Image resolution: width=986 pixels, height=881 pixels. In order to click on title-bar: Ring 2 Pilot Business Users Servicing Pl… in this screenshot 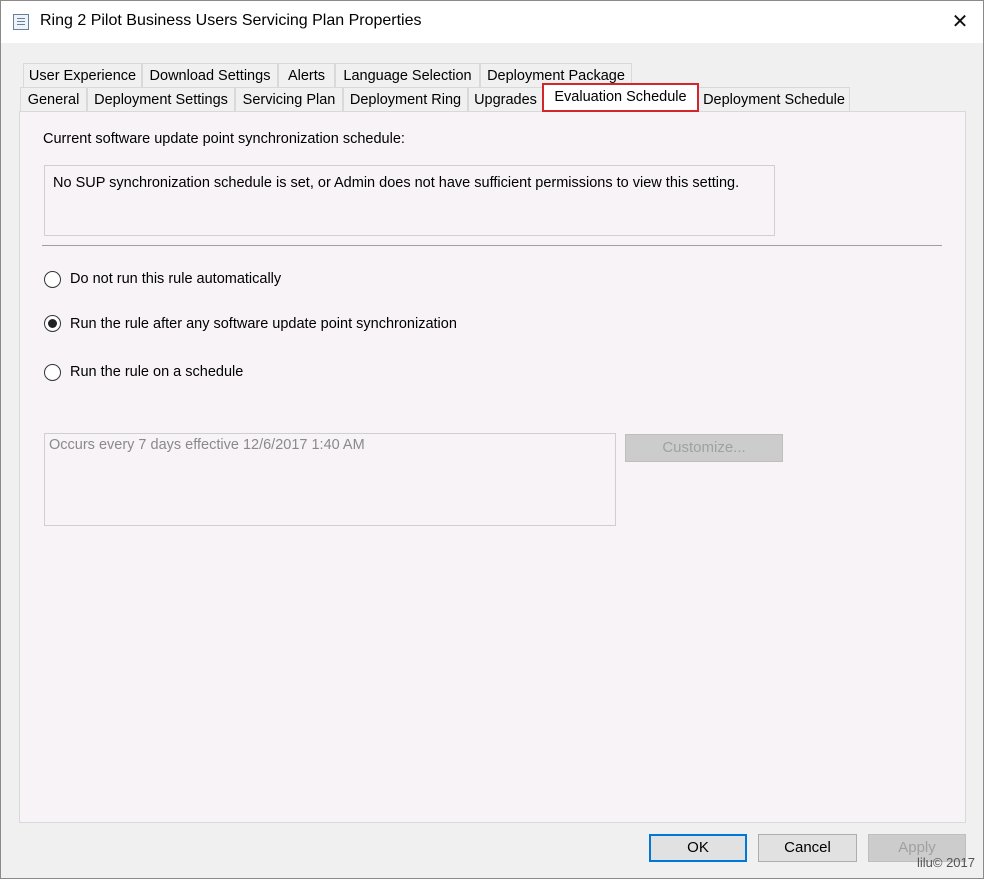, I will do `click(492, 22)`.